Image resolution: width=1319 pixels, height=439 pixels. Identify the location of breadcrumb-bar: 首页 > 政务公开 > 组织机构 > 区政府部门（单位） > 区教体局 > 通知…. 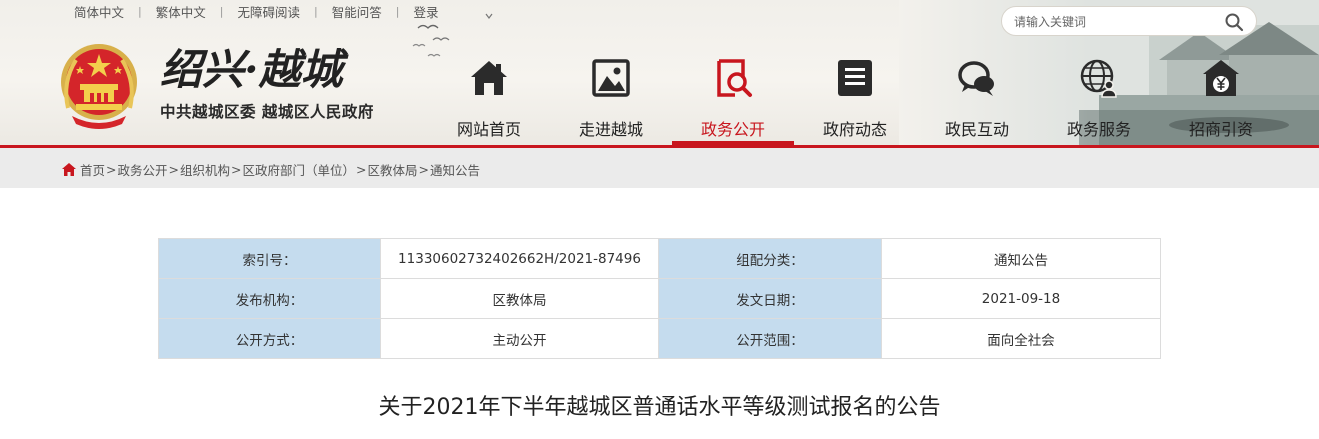
(659, 168).